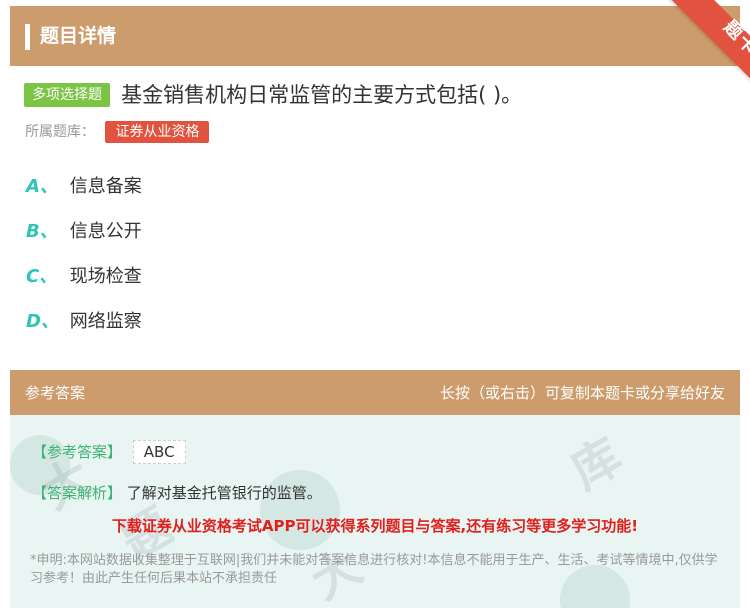  I want to click on answer-header: 参考答案 长按（或右击）可复制本题卡或分享给好友, so click(375, 392).